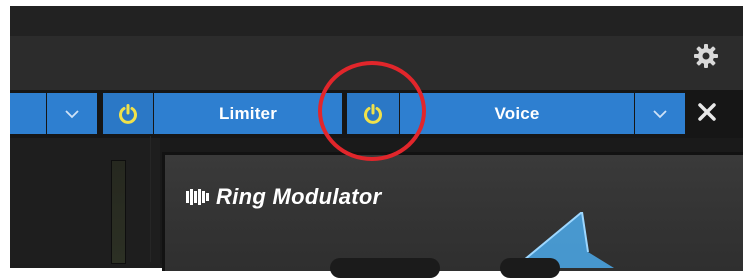  I want to click on panel-divider, so click(150, 199).